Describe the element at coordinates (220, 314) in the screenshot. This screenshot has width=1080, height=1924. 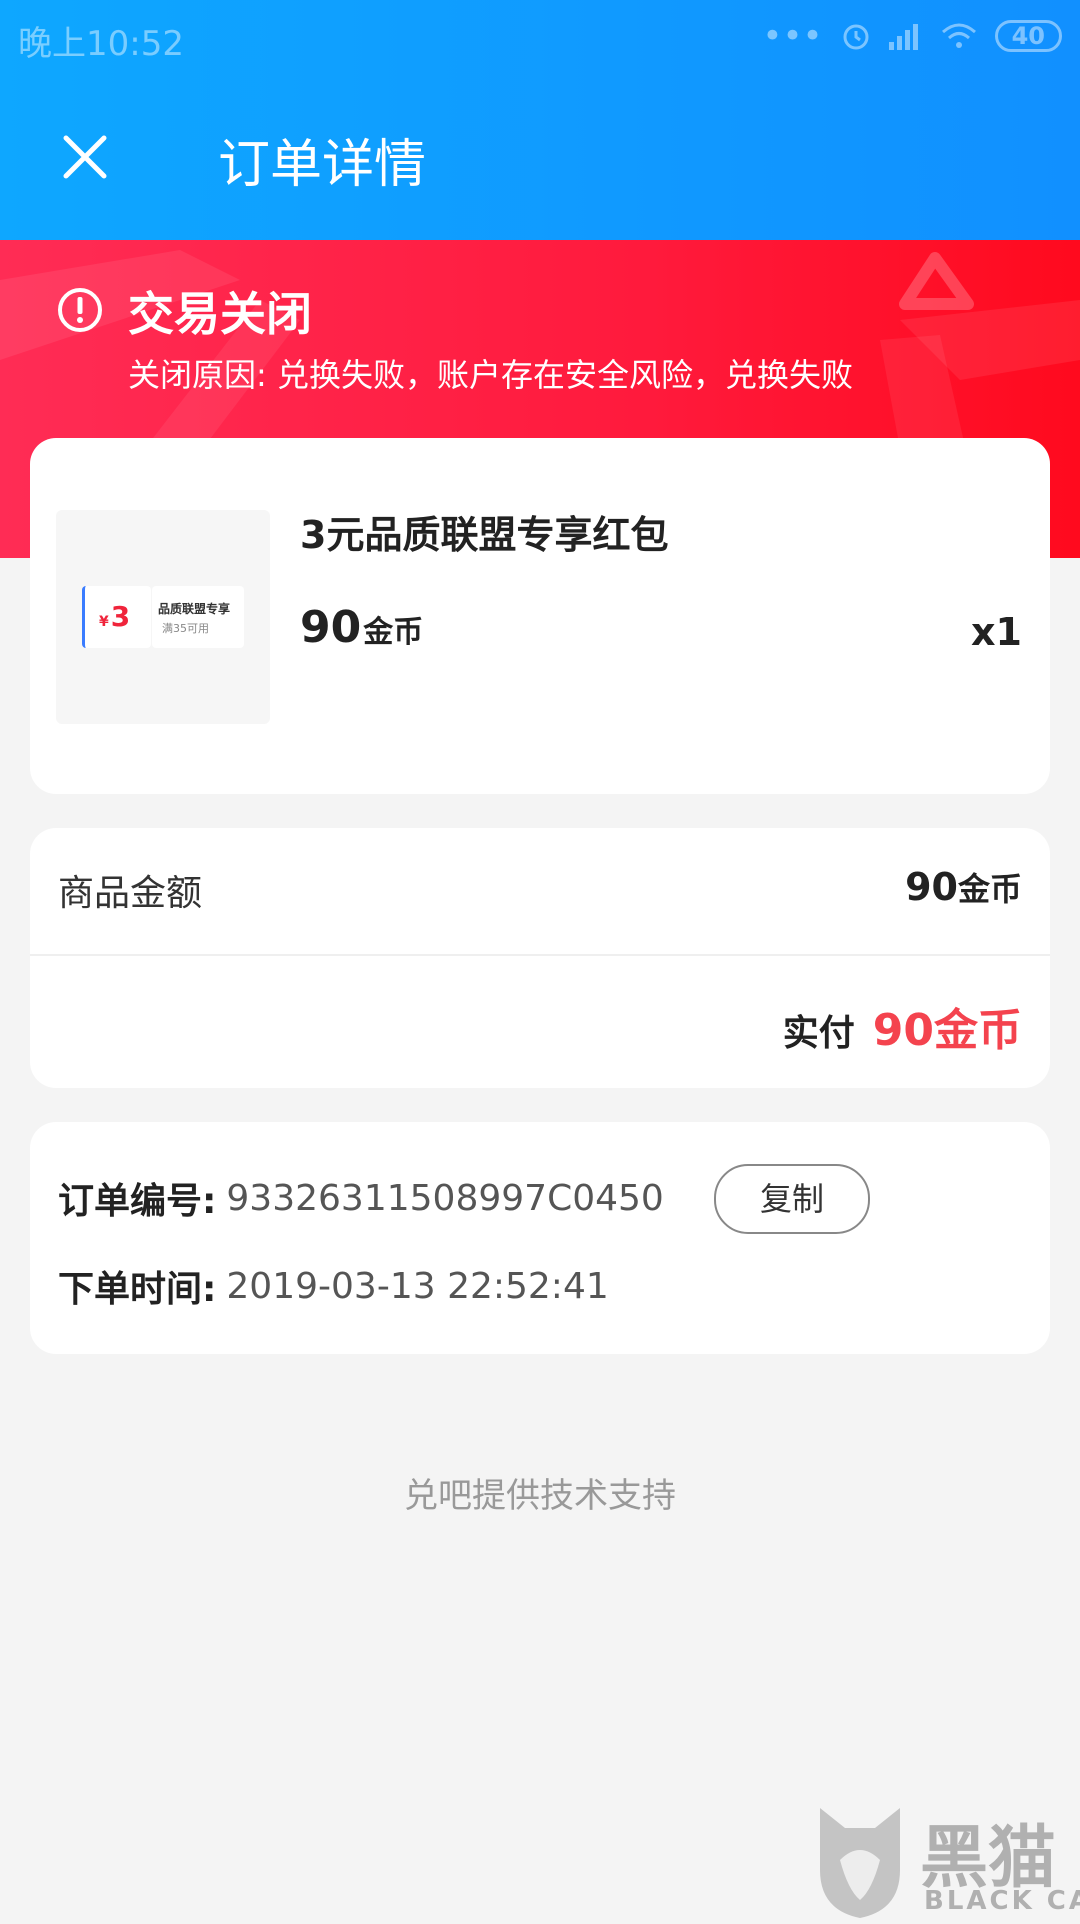
I see `status-title: 交易关闭` at that location.